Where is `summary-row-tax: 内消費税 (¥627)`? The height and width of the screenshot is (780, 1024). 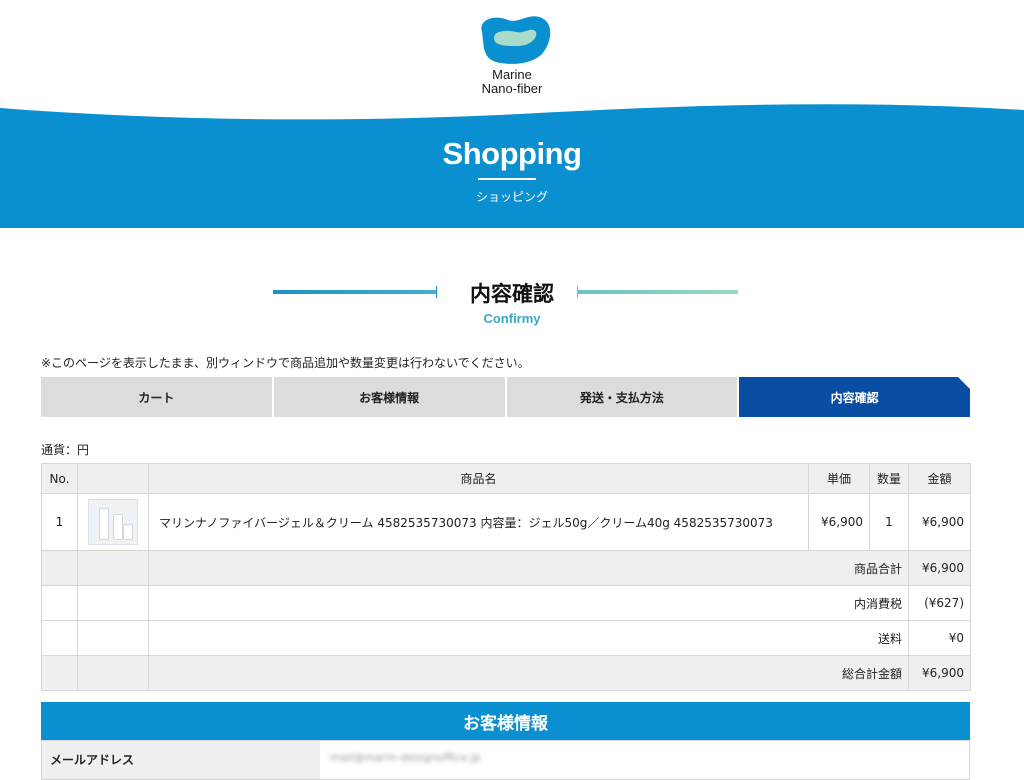
summary-row-tax: 内消費税 (¥627) is located at coordinates (506, 603).